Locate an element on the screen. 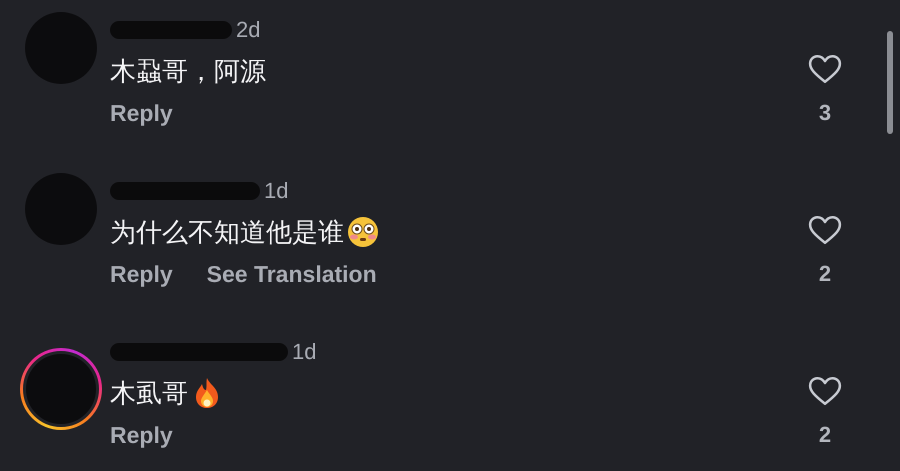 Image resolution: width=900 pixels, height=471 pixels. comment-text: 木虱哥 is located at coordinates (149, 393).